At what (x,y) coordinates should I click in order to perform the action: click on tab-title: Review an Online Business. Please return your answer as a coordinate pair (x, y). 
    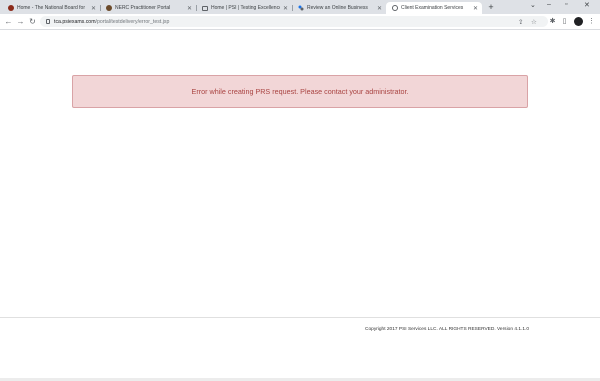
    Looking at the image, I should click on (337, 8).